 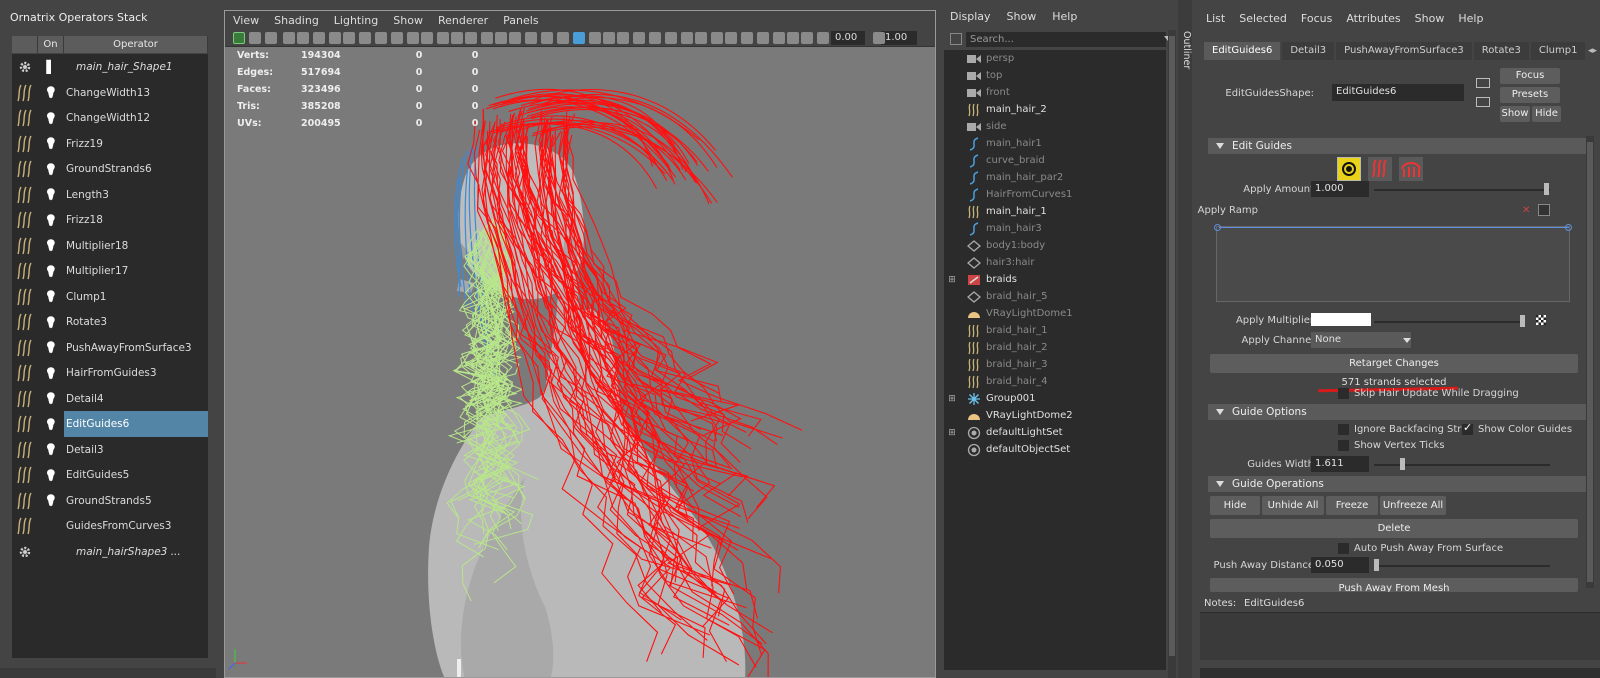 What do you see at coordinates (136, 424) in the screenshot?
I see `operator-name: EditGuides6` at bounding box center [136, 424].